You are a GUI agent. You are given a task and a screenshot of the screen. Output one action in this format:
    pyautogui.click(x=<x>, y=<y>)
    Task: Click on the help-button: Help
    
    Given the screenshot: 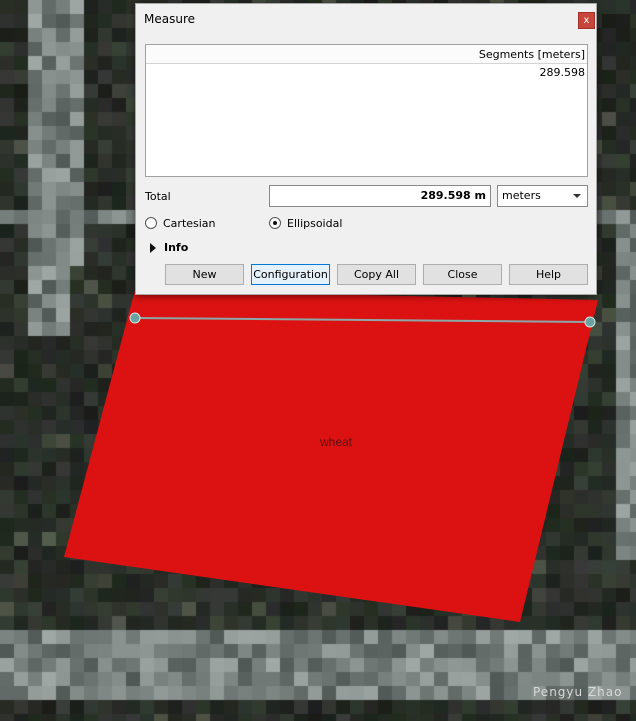 What is the action you would take?
    pyautogui.click(x=548, y=274)
    